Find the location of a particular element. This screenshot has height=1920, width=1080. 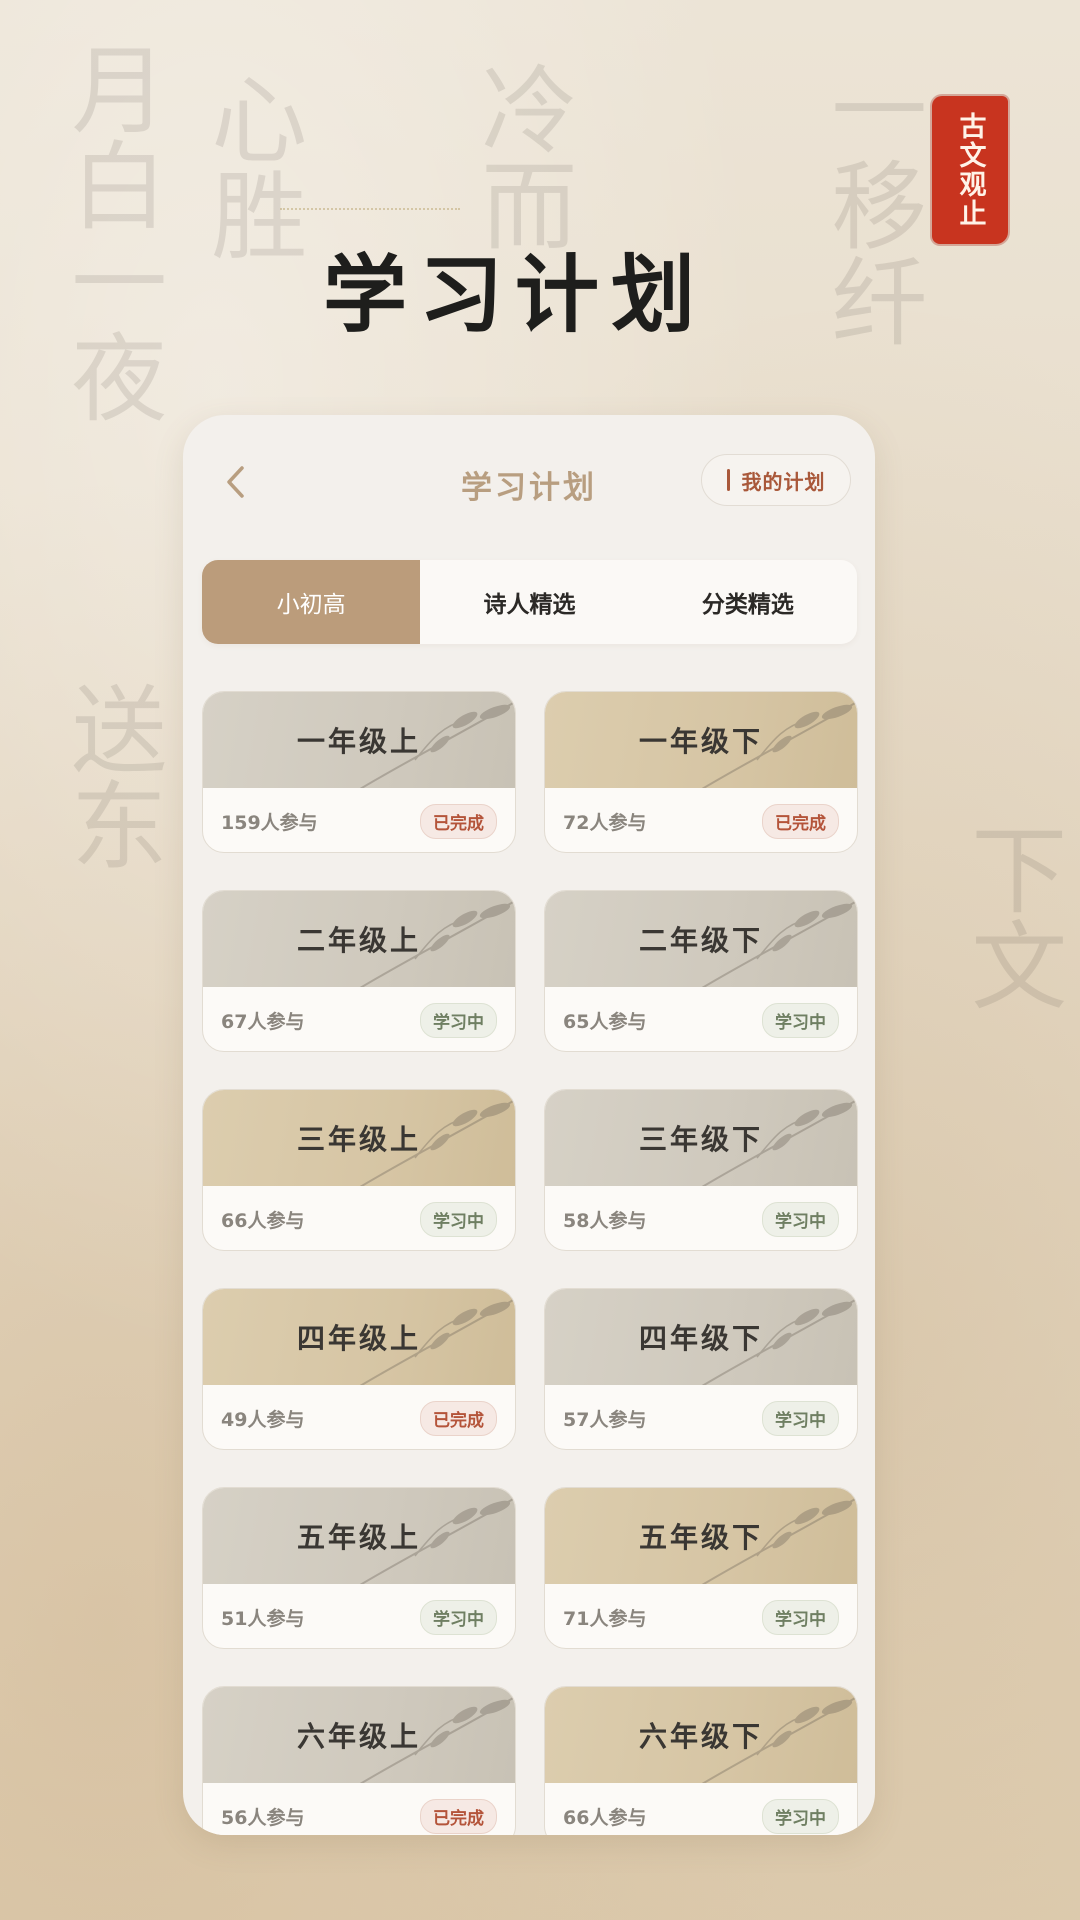

participant-count: 72人参与 is located at coordinates (605, 822).